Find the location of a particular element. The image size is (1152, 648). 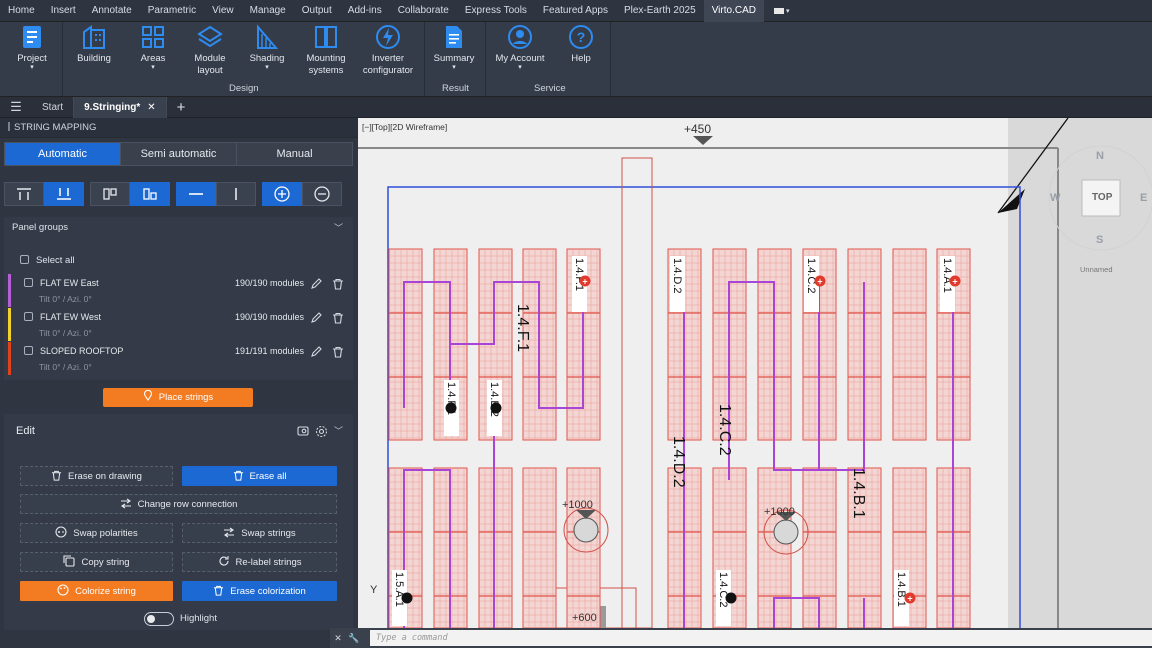

gear-icon is located at coordinates (321, 431).